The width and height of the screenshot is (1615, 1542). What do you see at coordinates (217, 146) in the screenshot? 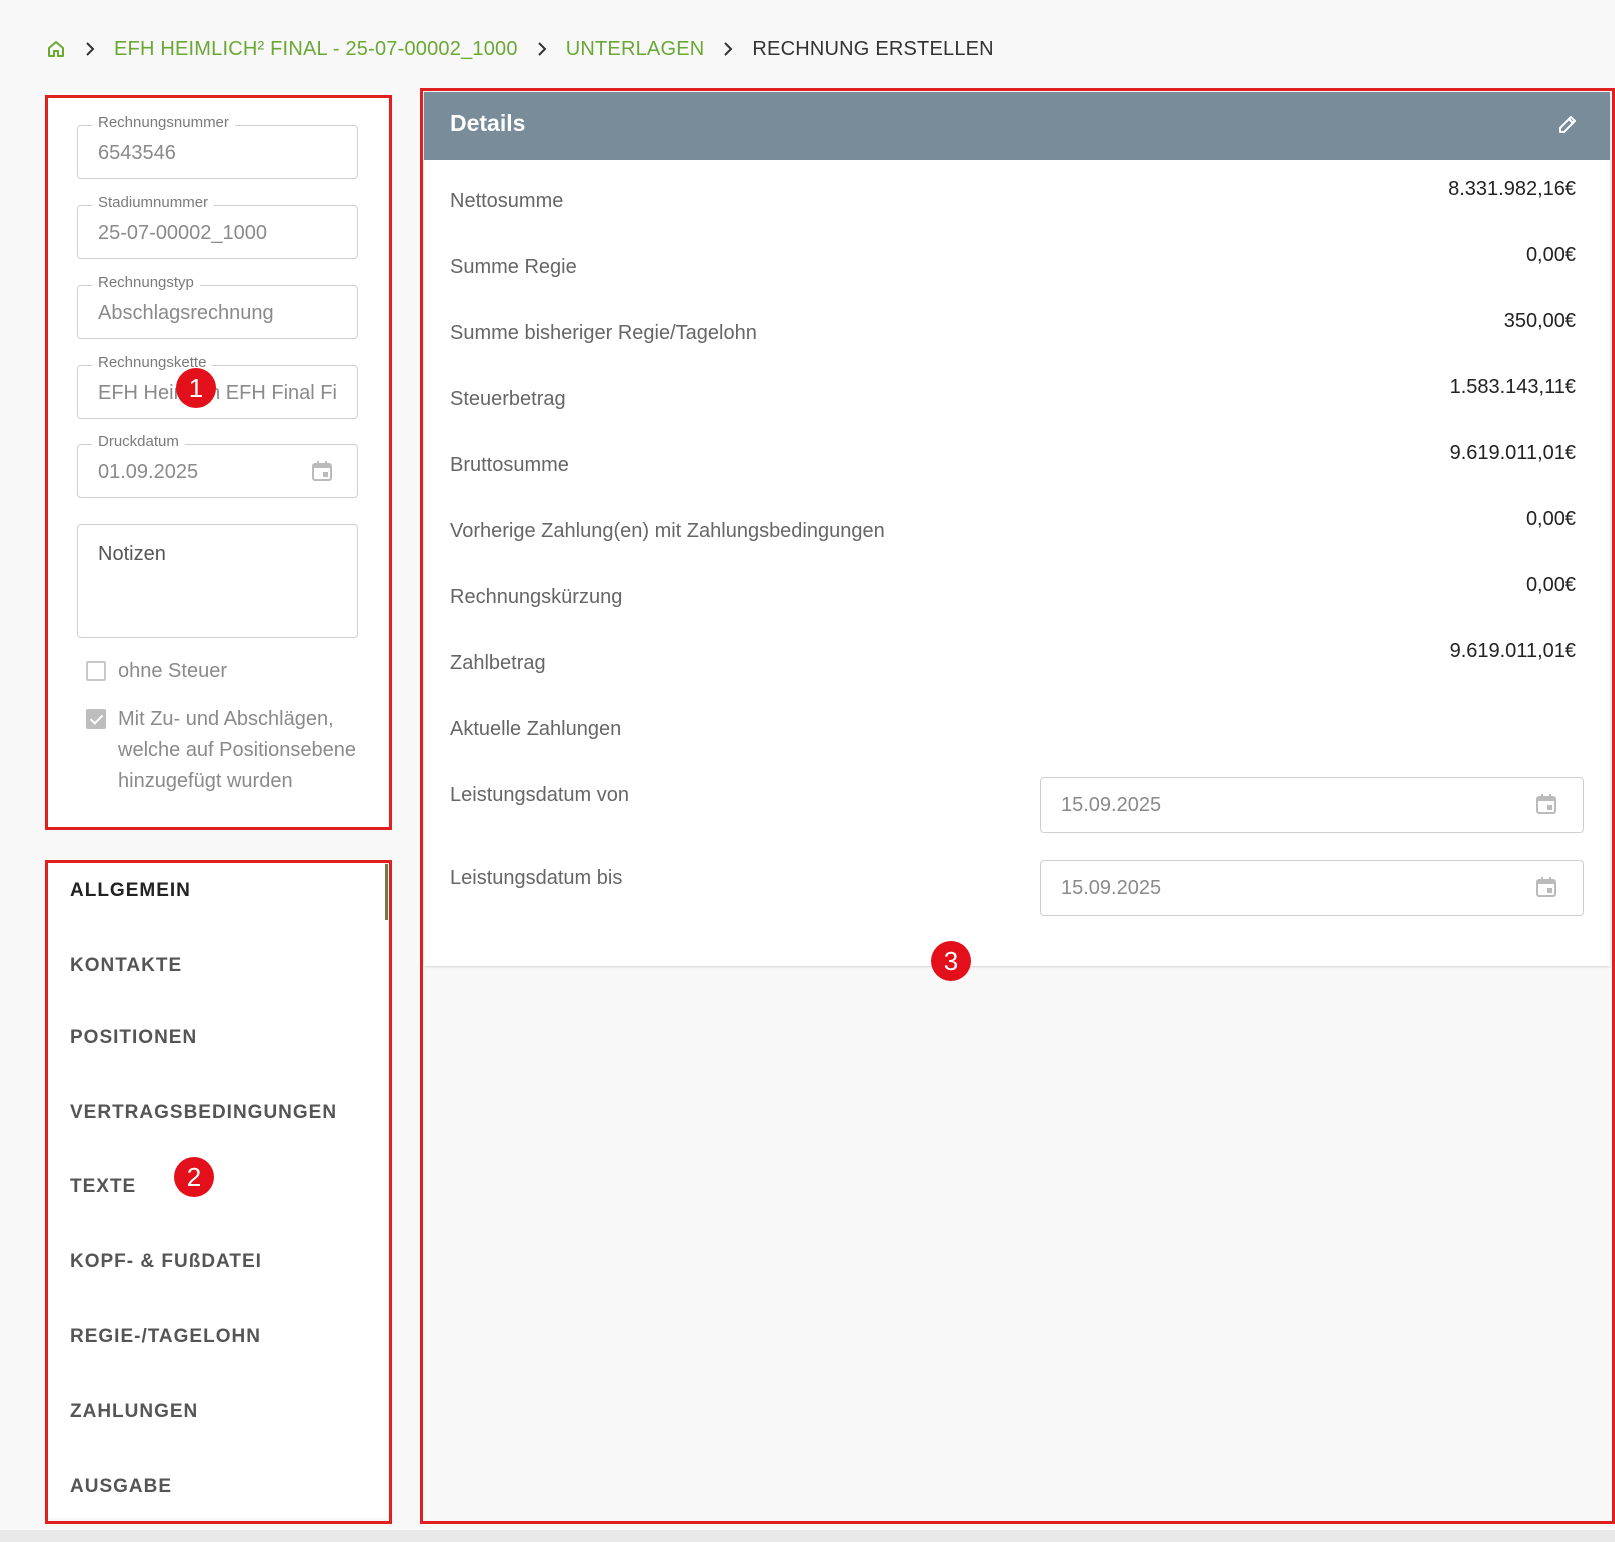
I see `rechnungsnummer-field: Rechnungsnummer 6543546` at bounding box center [217, 146].